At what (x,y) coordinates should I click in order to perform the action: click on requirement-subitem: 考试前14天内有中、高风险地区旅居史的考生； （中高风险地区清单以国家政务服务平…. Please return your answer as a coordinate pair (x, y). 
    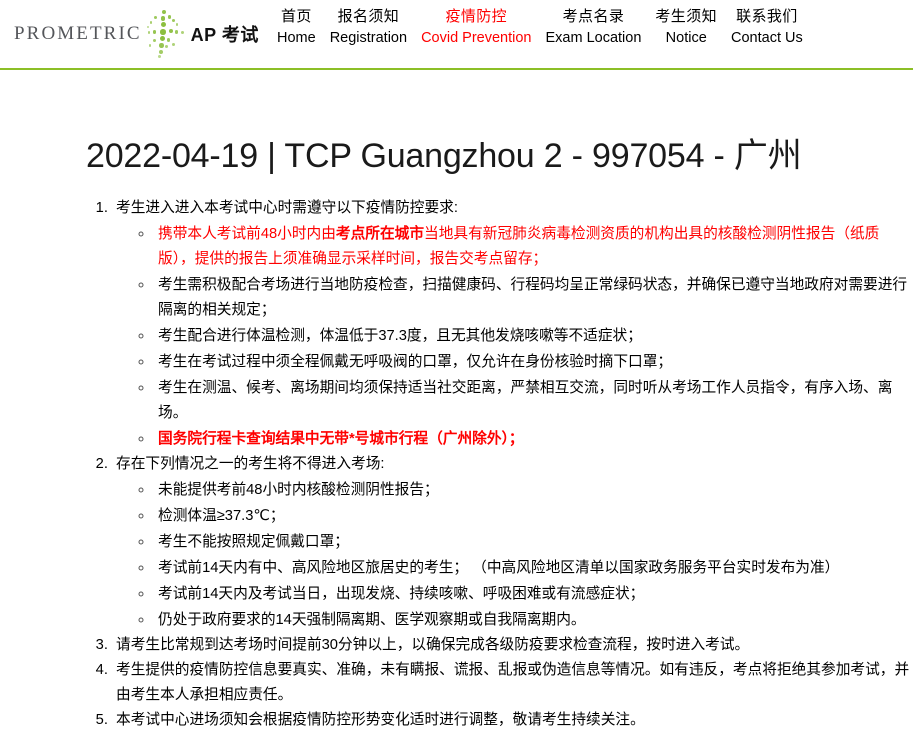
    Looking at the image, I should click on (533, 568).